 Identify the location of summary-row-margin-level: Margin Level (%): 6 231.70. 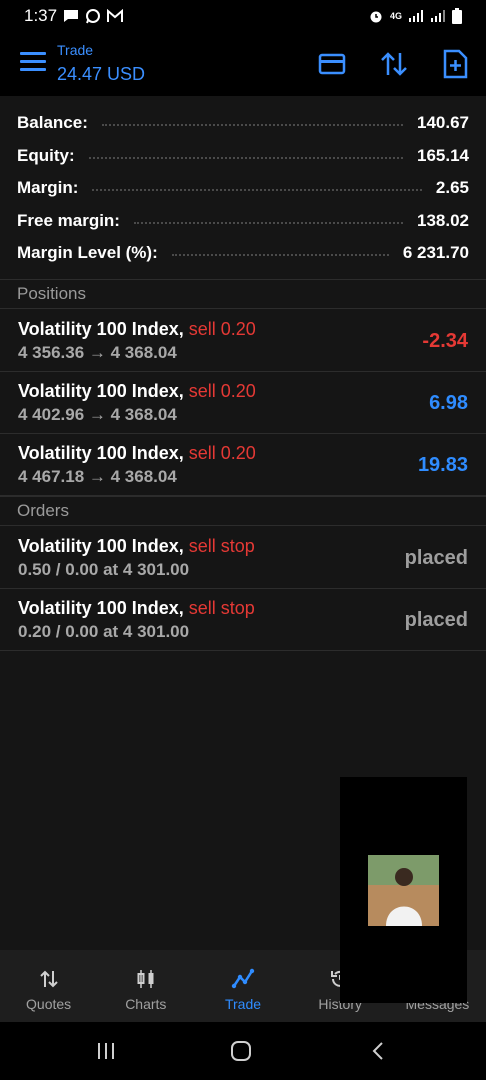
(243, 253).